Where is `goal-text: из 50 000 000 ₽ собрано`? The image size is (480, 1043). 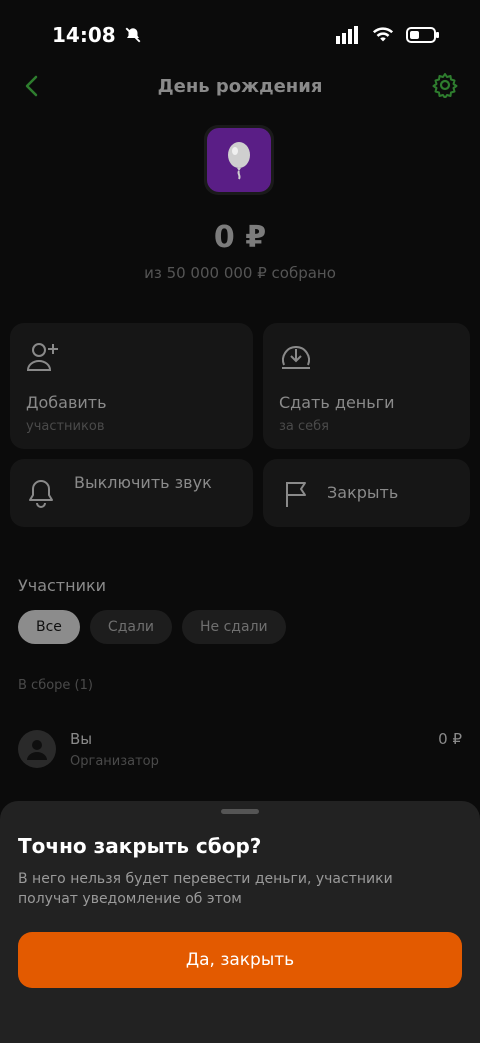 goal-text: из 50 000 000 ₽ собрано is located at coordinates (240, 273).